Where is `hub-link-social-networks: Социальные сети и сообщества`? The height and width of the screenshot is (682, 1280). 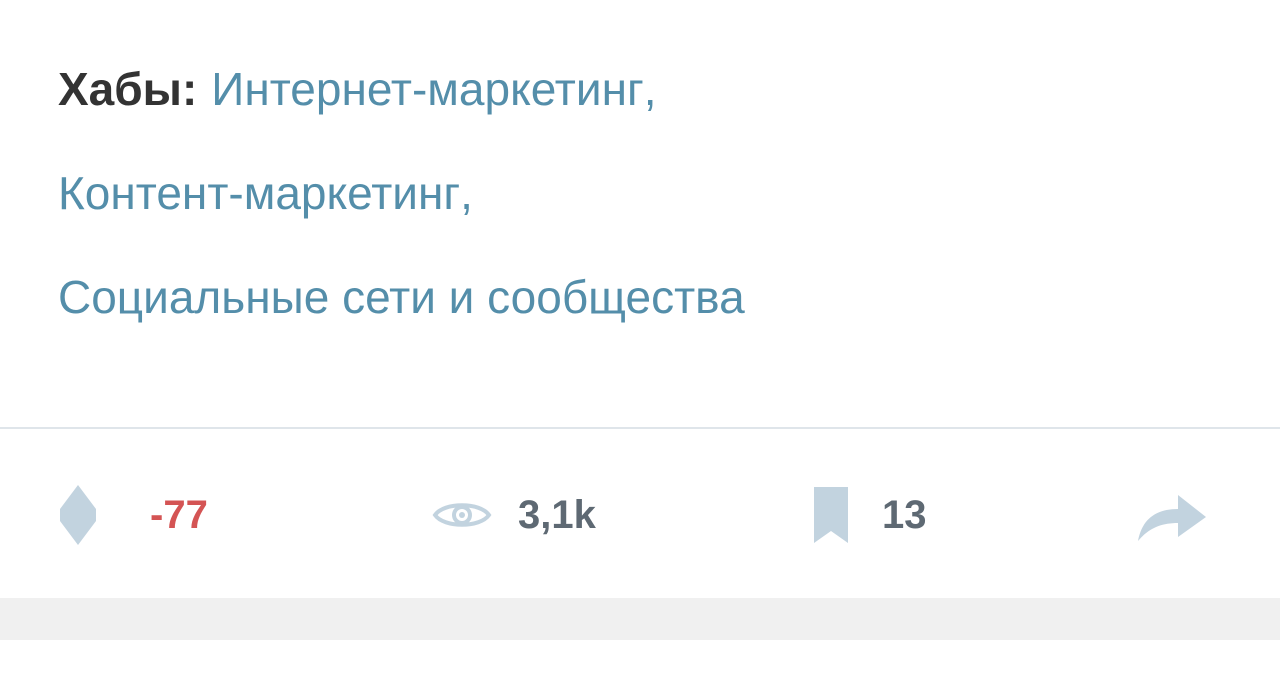
hub-link-social-networks: Социальные сети и сообщества is located at coordinates (401, 297).